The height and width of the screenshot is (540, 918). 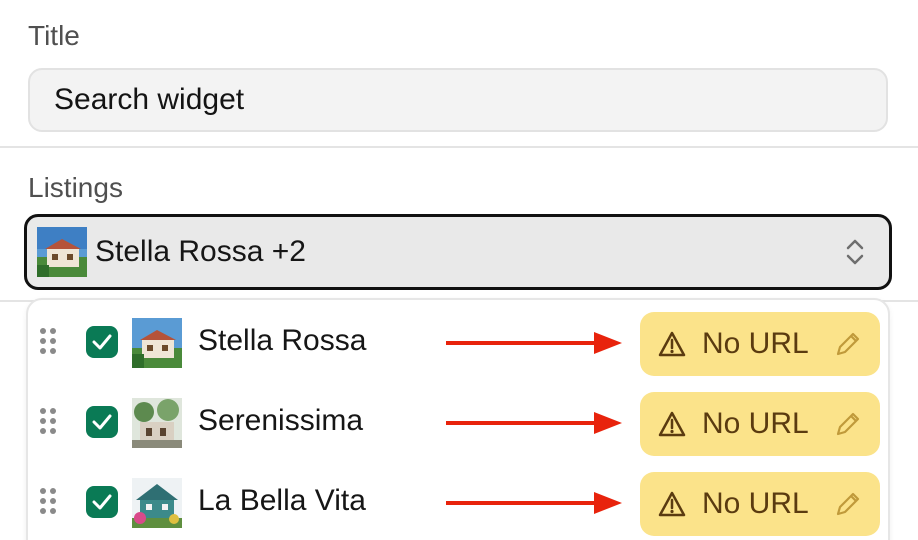 I want to click on title-input: Search widget, so click(x=458, y=100).